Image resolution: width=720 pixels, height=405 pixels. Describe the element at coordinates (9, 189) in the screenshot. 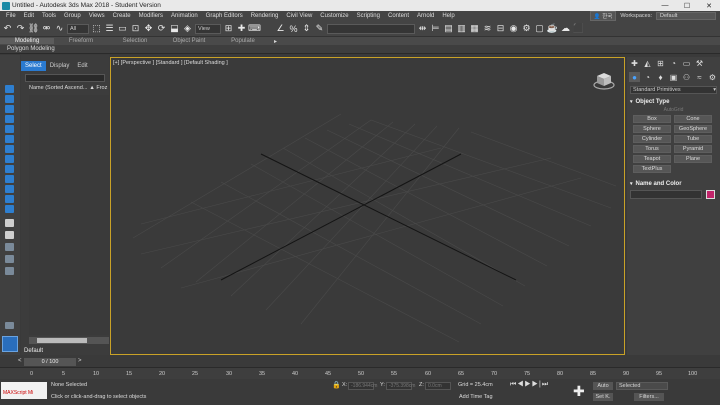

I see `display-xrefs-icon` at that location.